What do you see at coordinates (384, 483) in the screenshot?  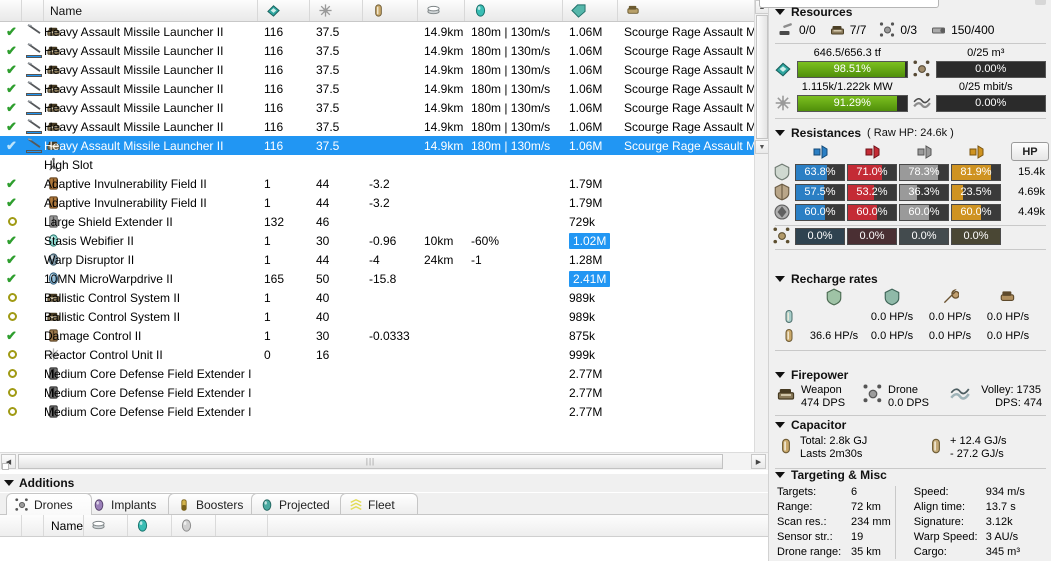 I see `additions-section-header: Additions` at bounding box center [384, 483].